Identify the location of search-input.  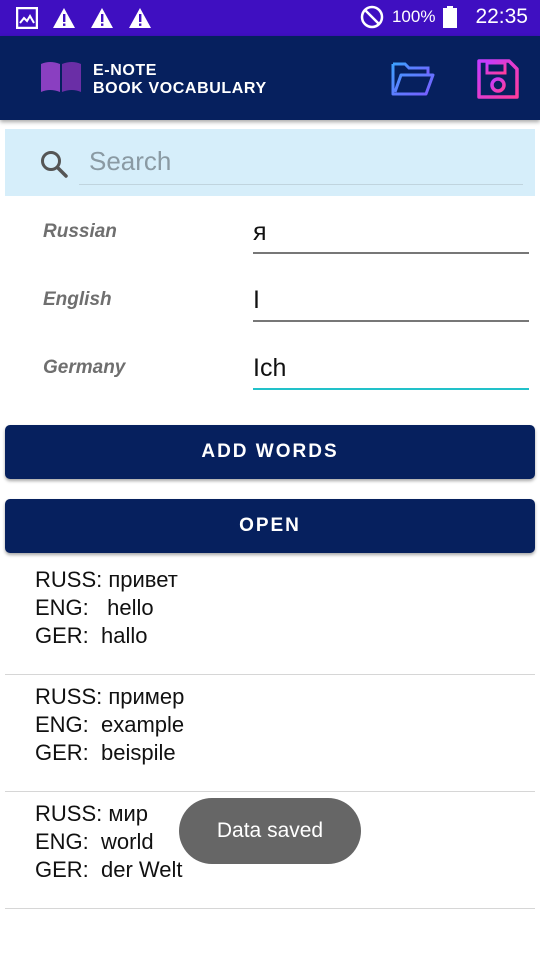
(301, 162).